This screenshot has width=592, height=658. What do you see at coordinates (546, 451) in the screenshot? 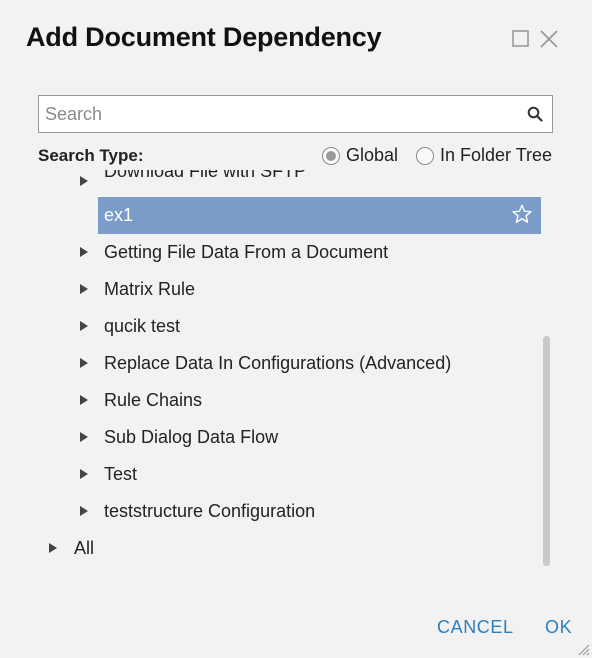
I see `tree-scrollbar` at bounding box center [546, 451].